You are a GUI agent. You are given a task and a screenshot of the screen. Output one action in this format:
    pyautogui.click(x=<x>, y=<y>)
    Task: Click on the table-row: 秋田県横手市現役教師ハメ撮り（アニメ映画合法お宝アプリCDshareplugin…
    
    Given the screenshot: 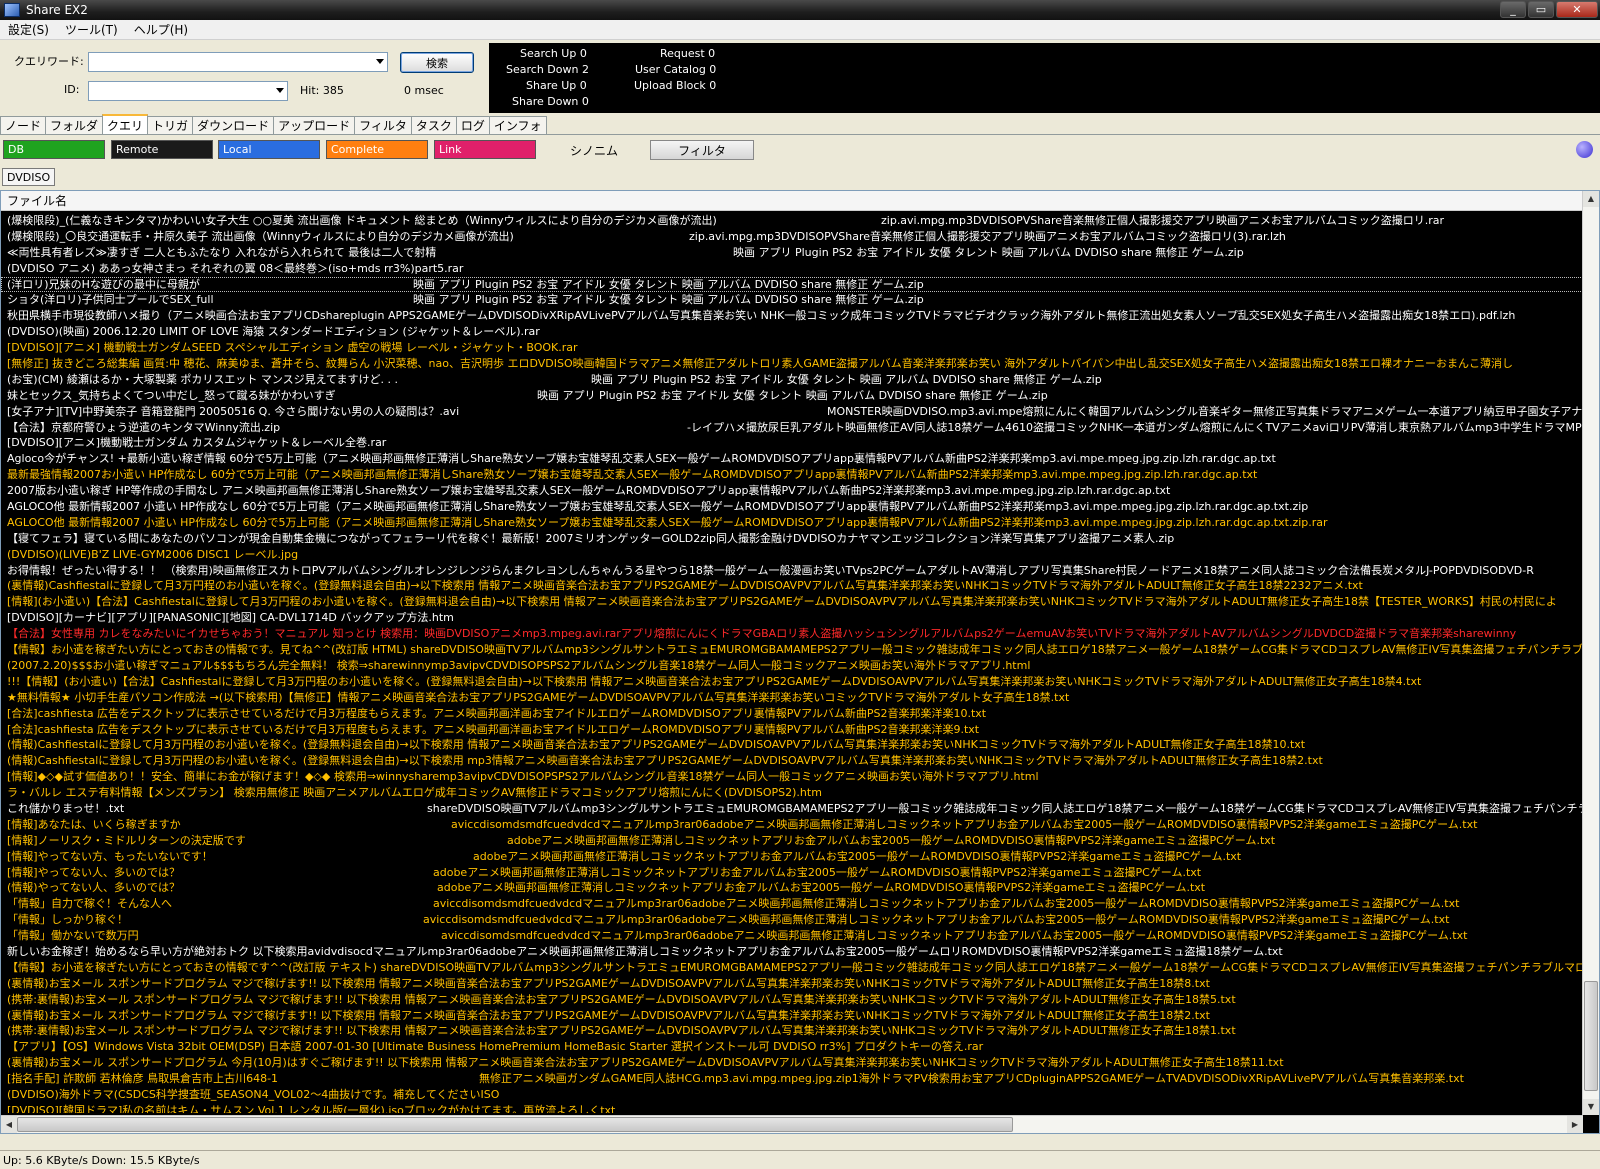 What is the action you would take?
    pyautogui.click(x=792, y=316)
    